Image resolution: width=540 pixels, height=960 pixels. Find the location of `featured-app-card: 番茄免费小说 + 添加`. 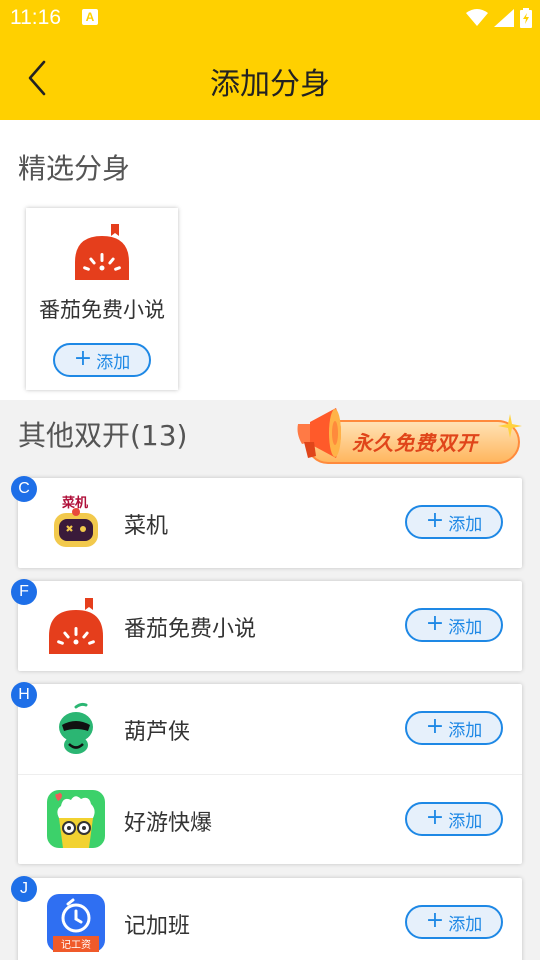

featured-app-card: 番茄免费小说 + 添加 is located at coordinates (102, 299).